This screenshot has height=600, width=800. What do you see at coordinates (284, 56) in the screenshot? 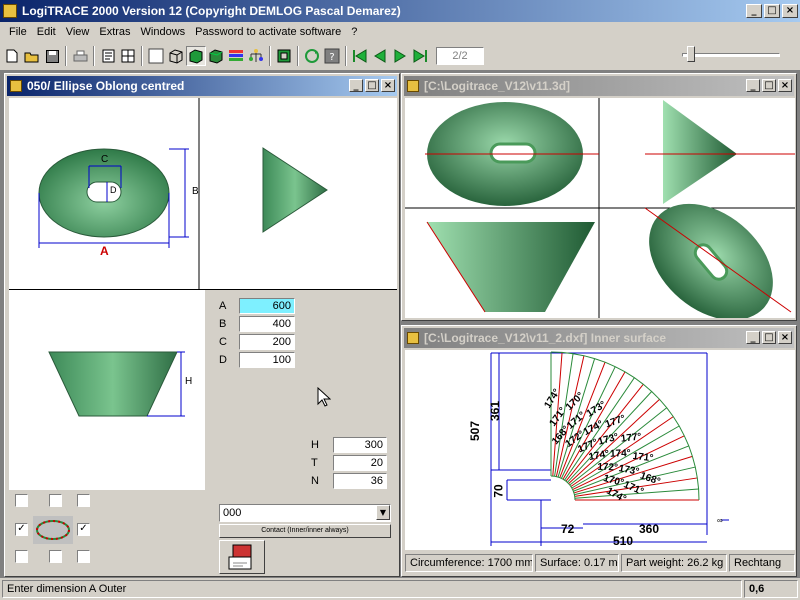
I see `frame-icon` at bounding box center [284, 56].